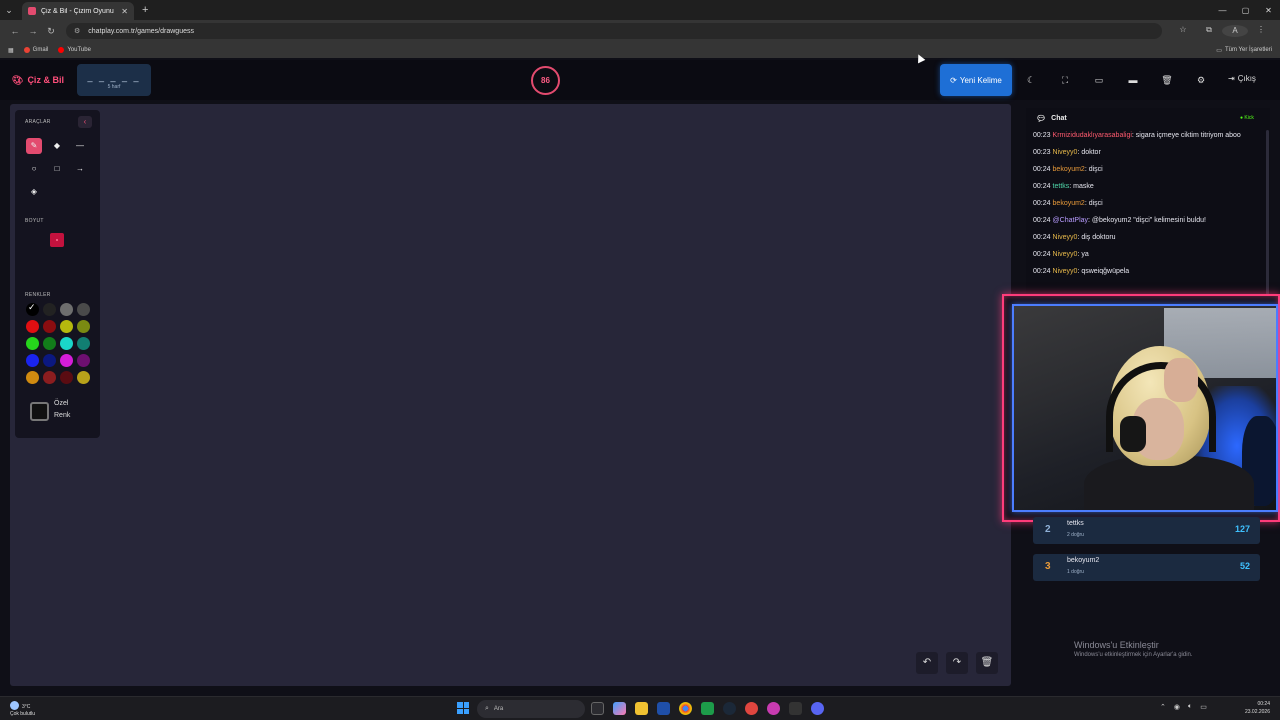 This screenshot has height=720, width=1280. What do you see at coordinates (1103, 271) in the screenshot?
I see `chat-text: : qsweiqğwüpela` at bounding box center [1103, 271].